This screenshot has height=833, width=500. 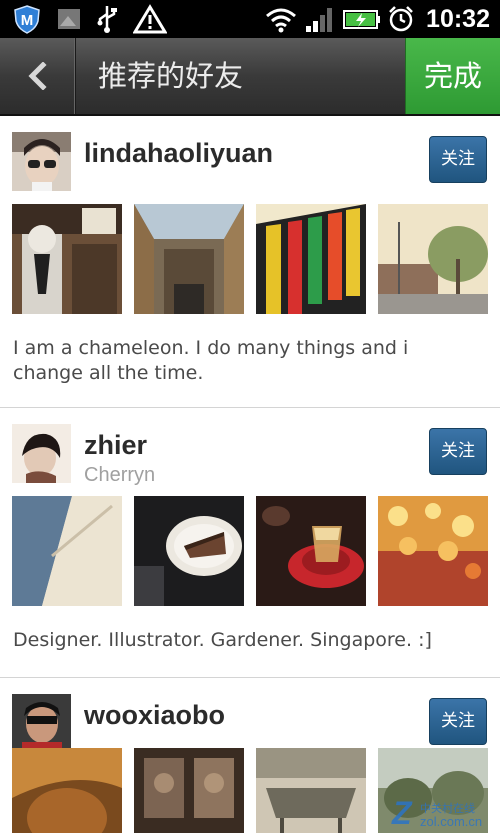 What do you see at coordinates (115, 445) in the screenshot?
I see `username: zhier` at bounding box center [115, 445].